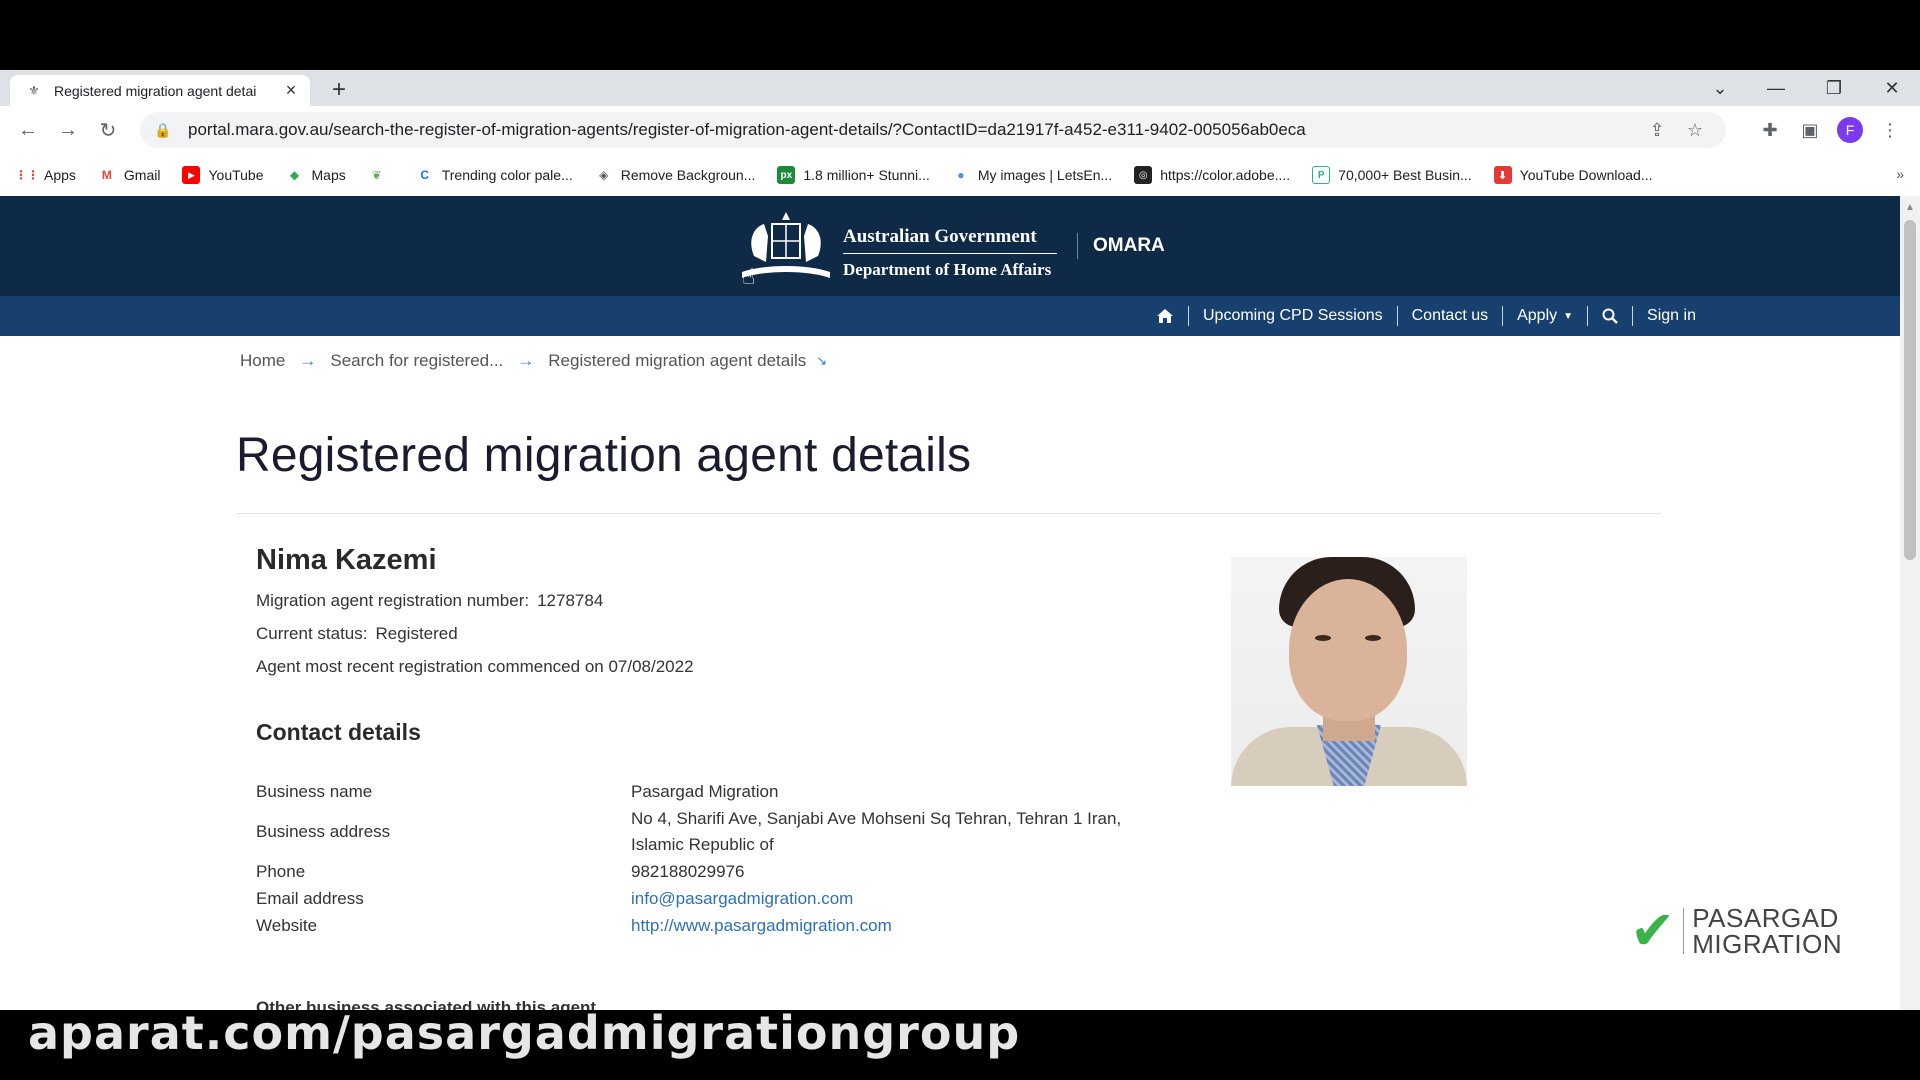  What do you see at coordinates (68, 130) in the screenshot?
I see `forward-icon: →` at bounding box center [68, 130].